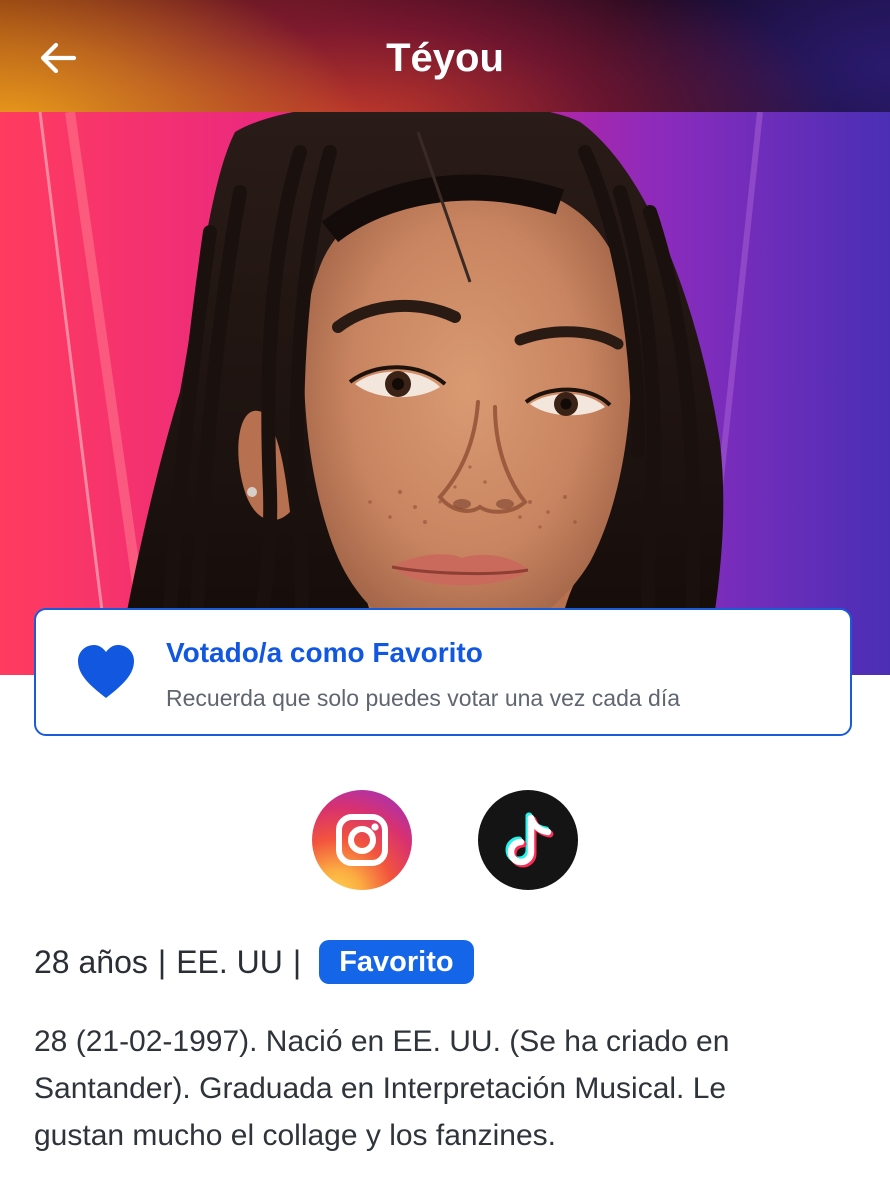  I want to click on instagram-link, so click(362, 840).